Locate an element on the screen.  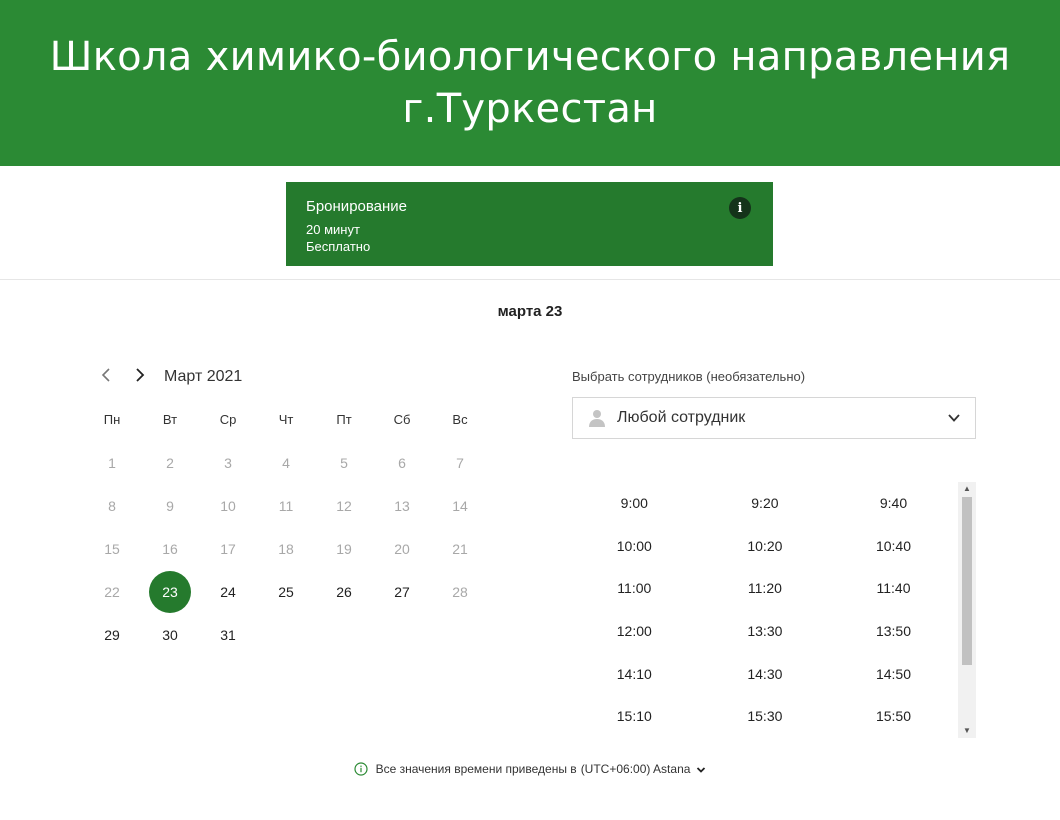
weekday-header-row: Пн Вт Ср Чт Пт Сб Вс is located at coordinates (286, 419).